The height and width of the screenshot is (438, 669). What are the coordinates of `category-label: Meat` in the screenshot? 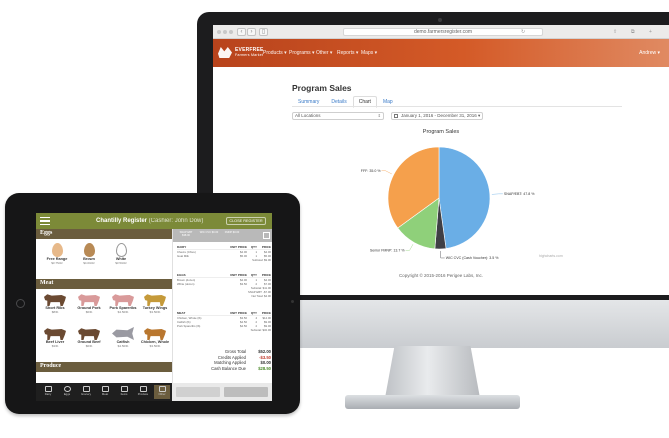 It's located at (105, 394).